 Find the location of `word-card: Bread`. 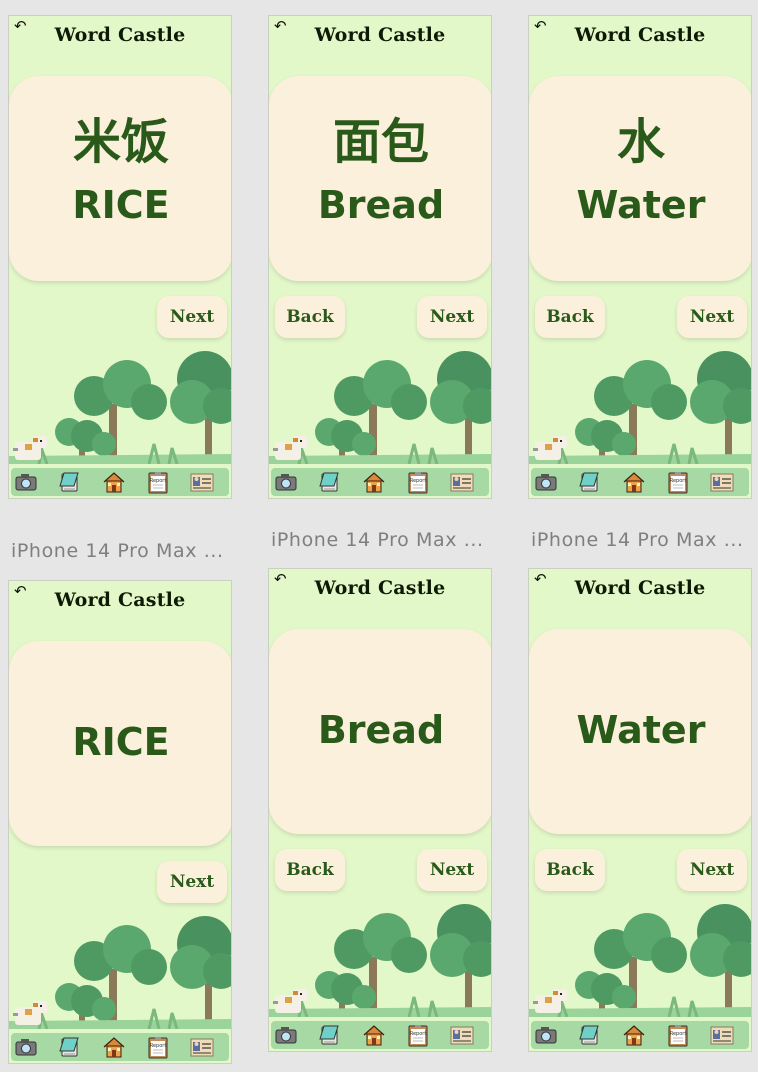

word-card: Bread is located at coordinates (380, 731).